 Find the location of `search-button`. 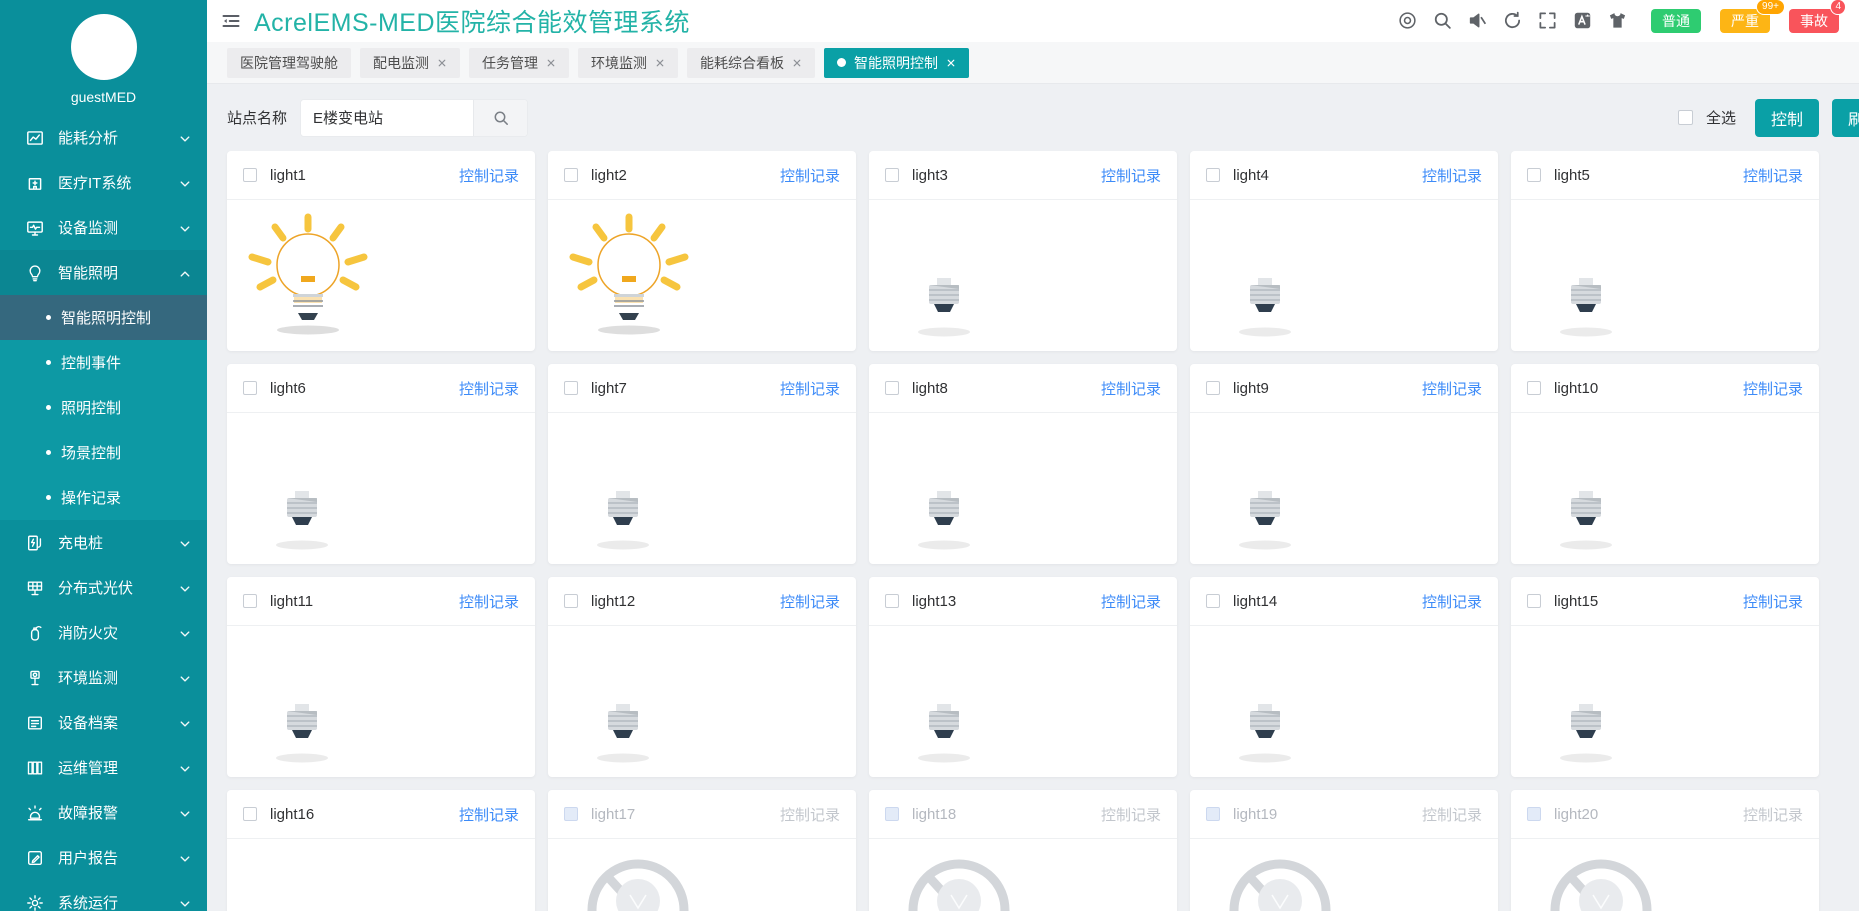

search-button is located at coordinates (500, 117).